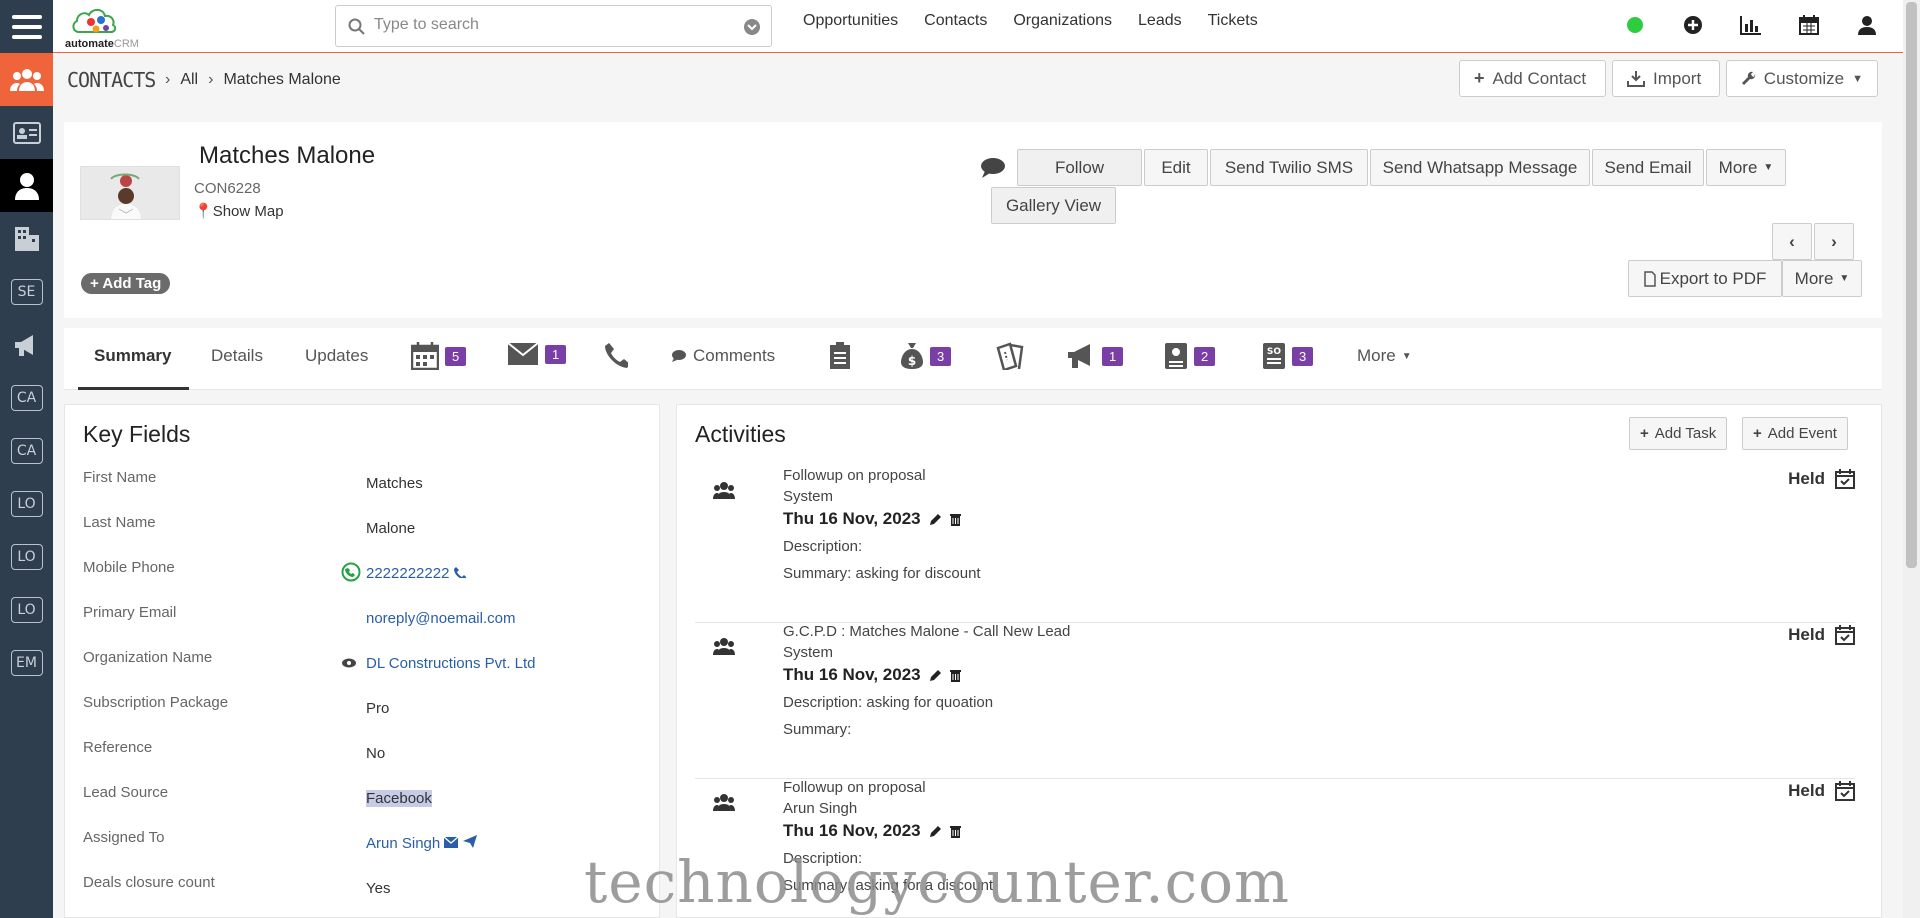 The image size is (1920, 918). Describe the element at coordinates (1749, 78) in the screenshot. I see `wrench-icon` at that location.